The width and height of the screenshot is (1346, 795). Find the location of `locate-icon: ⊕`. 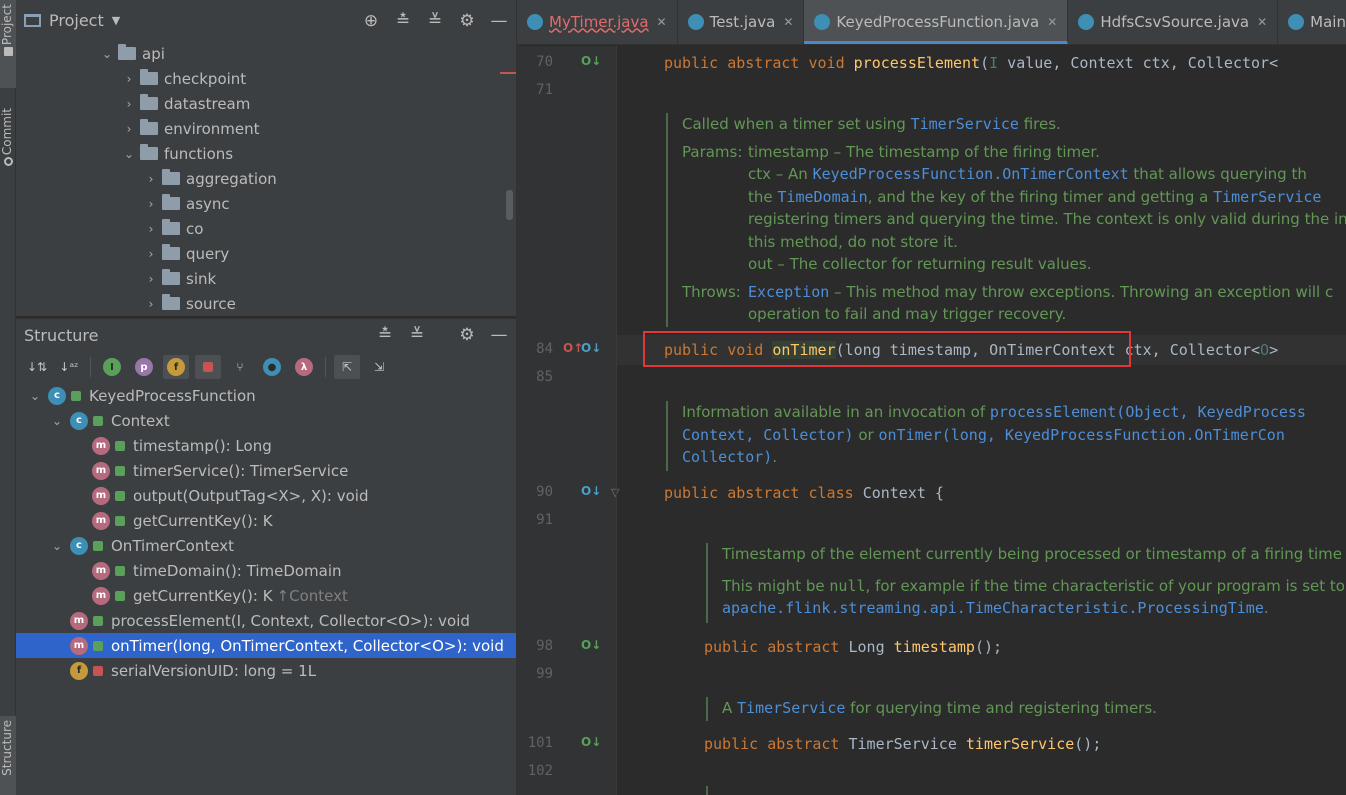

locate-icon: ⊕ is located at coordinates (371, 21).